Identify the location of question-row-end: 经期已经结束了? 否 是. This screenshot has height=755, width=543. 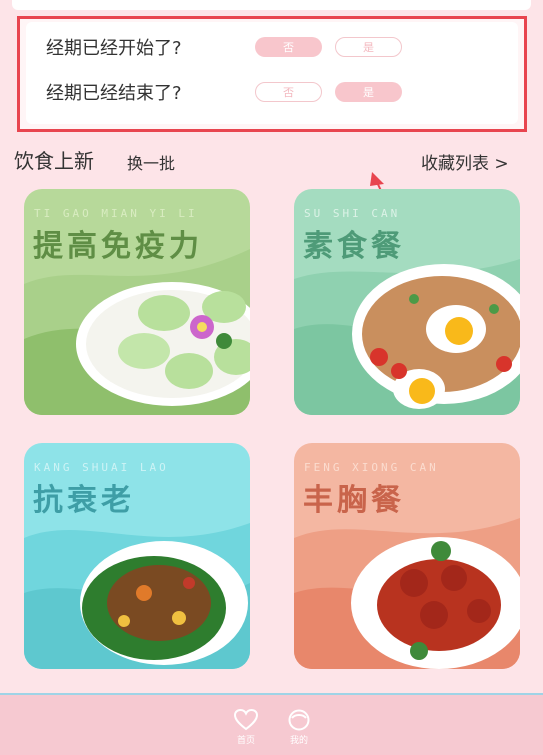
(272, 92).